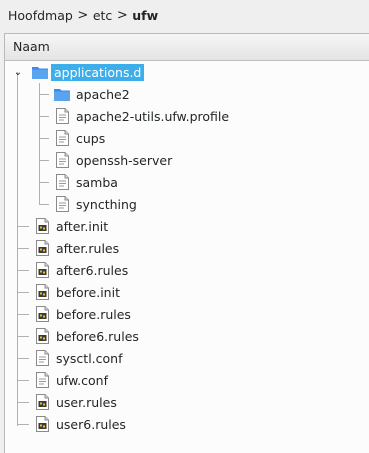 The image size is (369, 453). I want to click on tree-row-file: ufw.conf, so click(71, 380).